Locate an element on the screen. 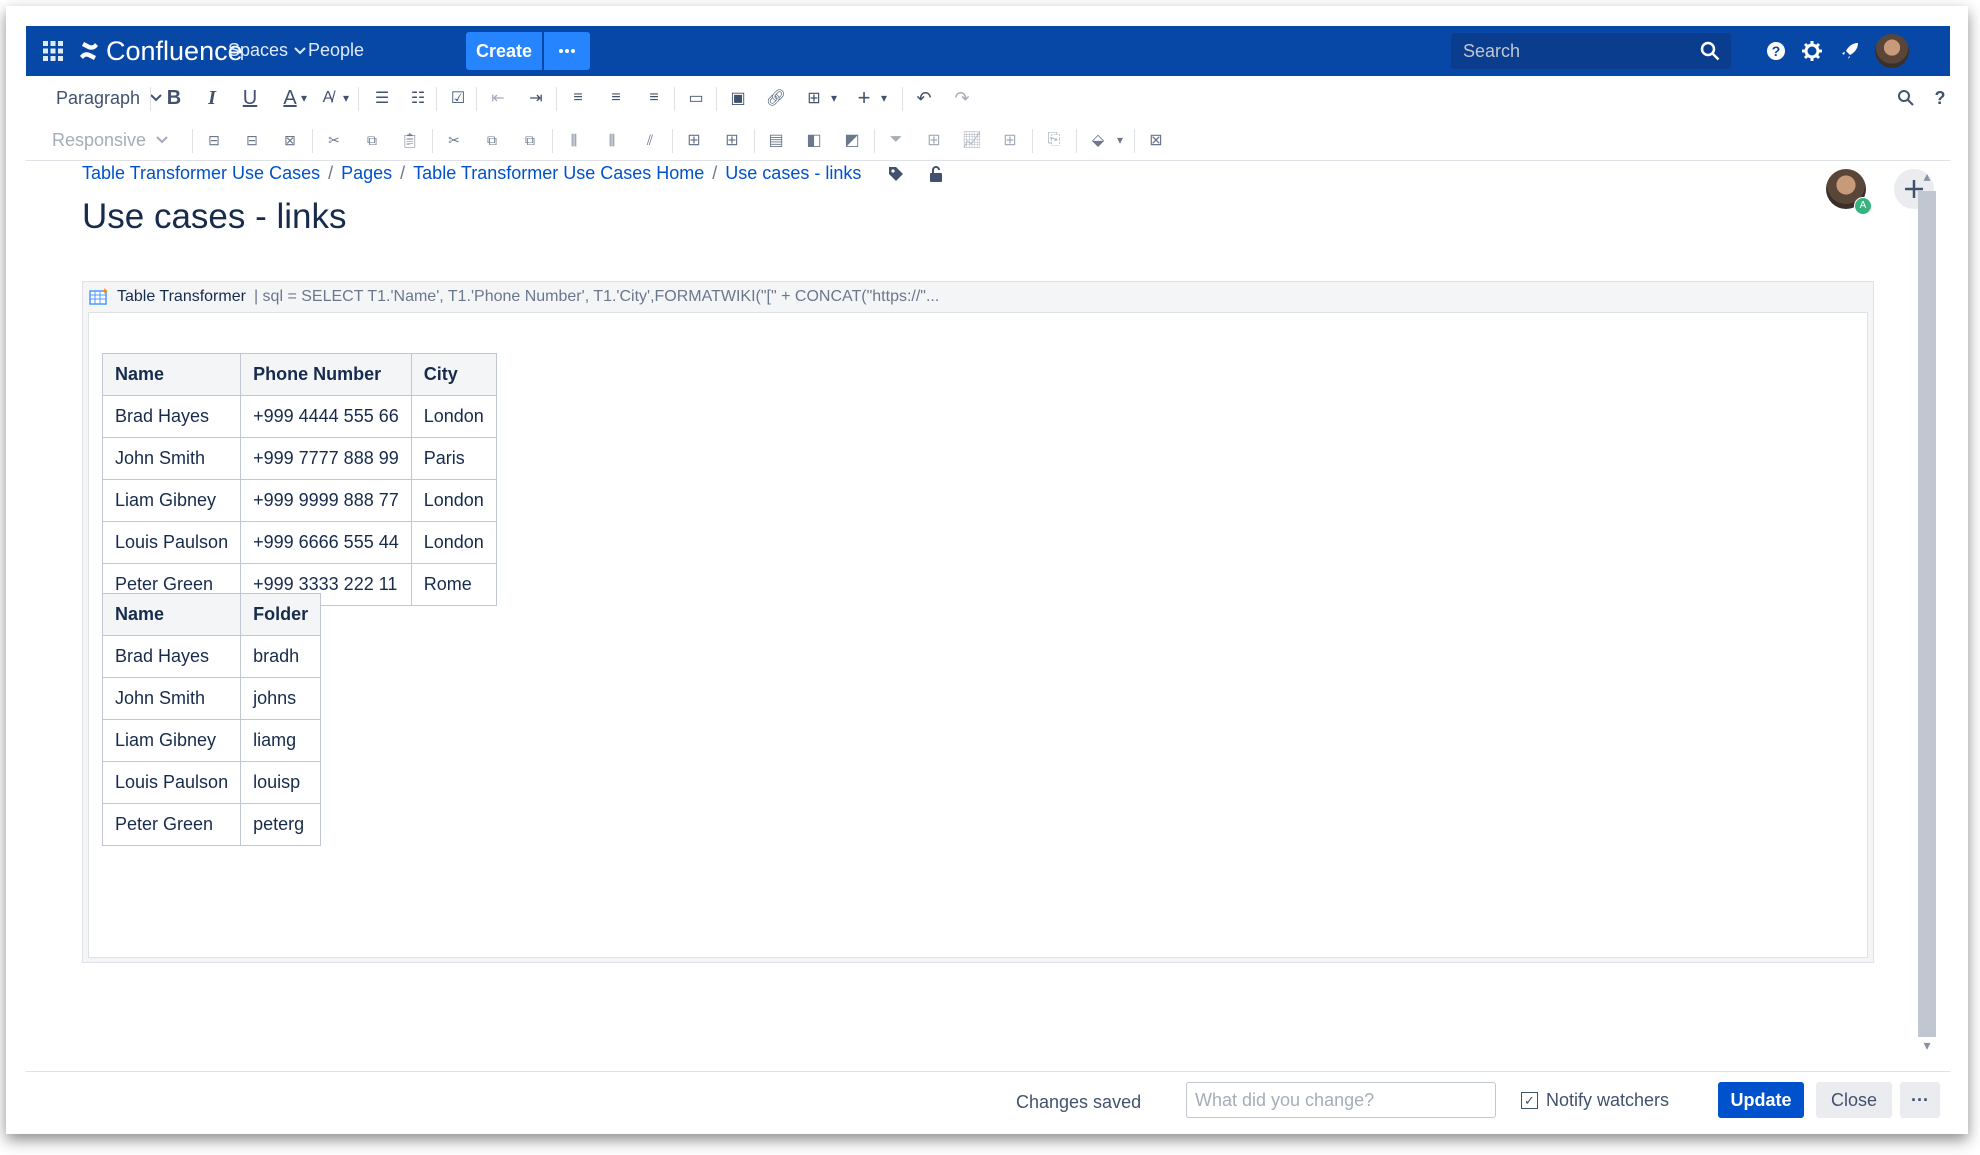  table-cell: liamg is located at coordinates (281, 740).